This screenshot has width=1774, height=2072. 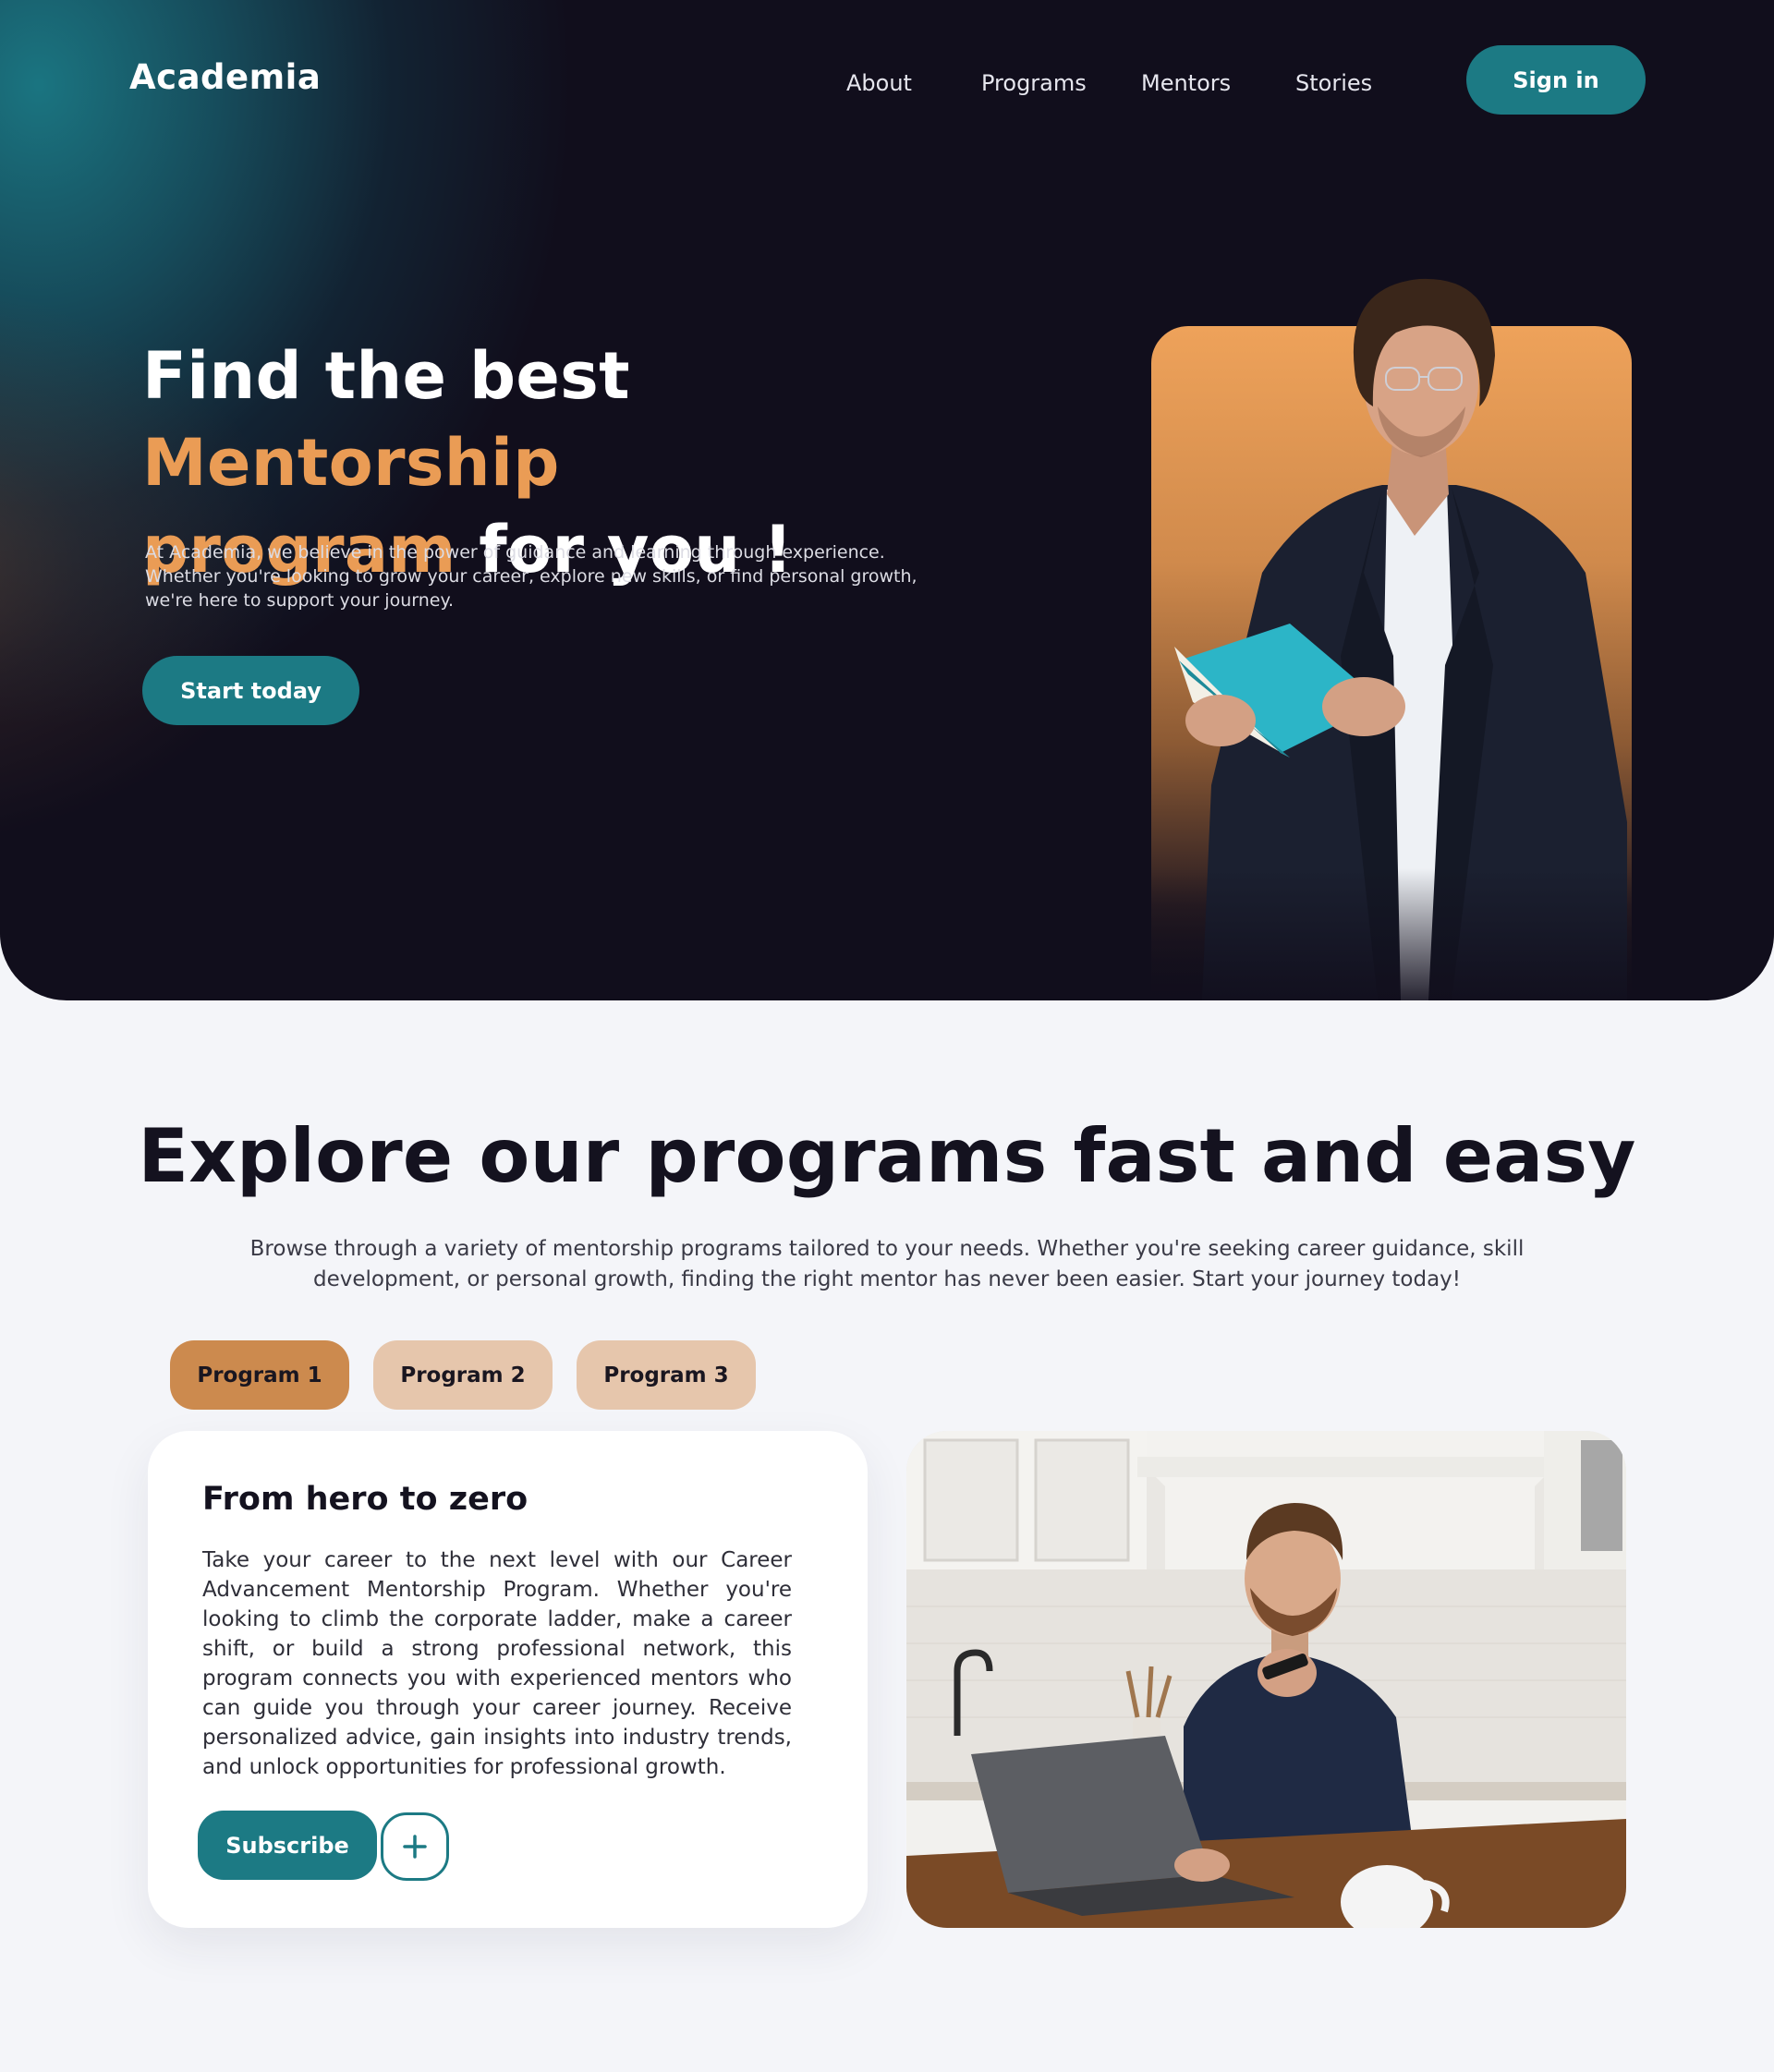 What do you see at coordinates (1391, 634) in the screenshot?
I see `mentor-photo` at bounding box center [1391, 634].